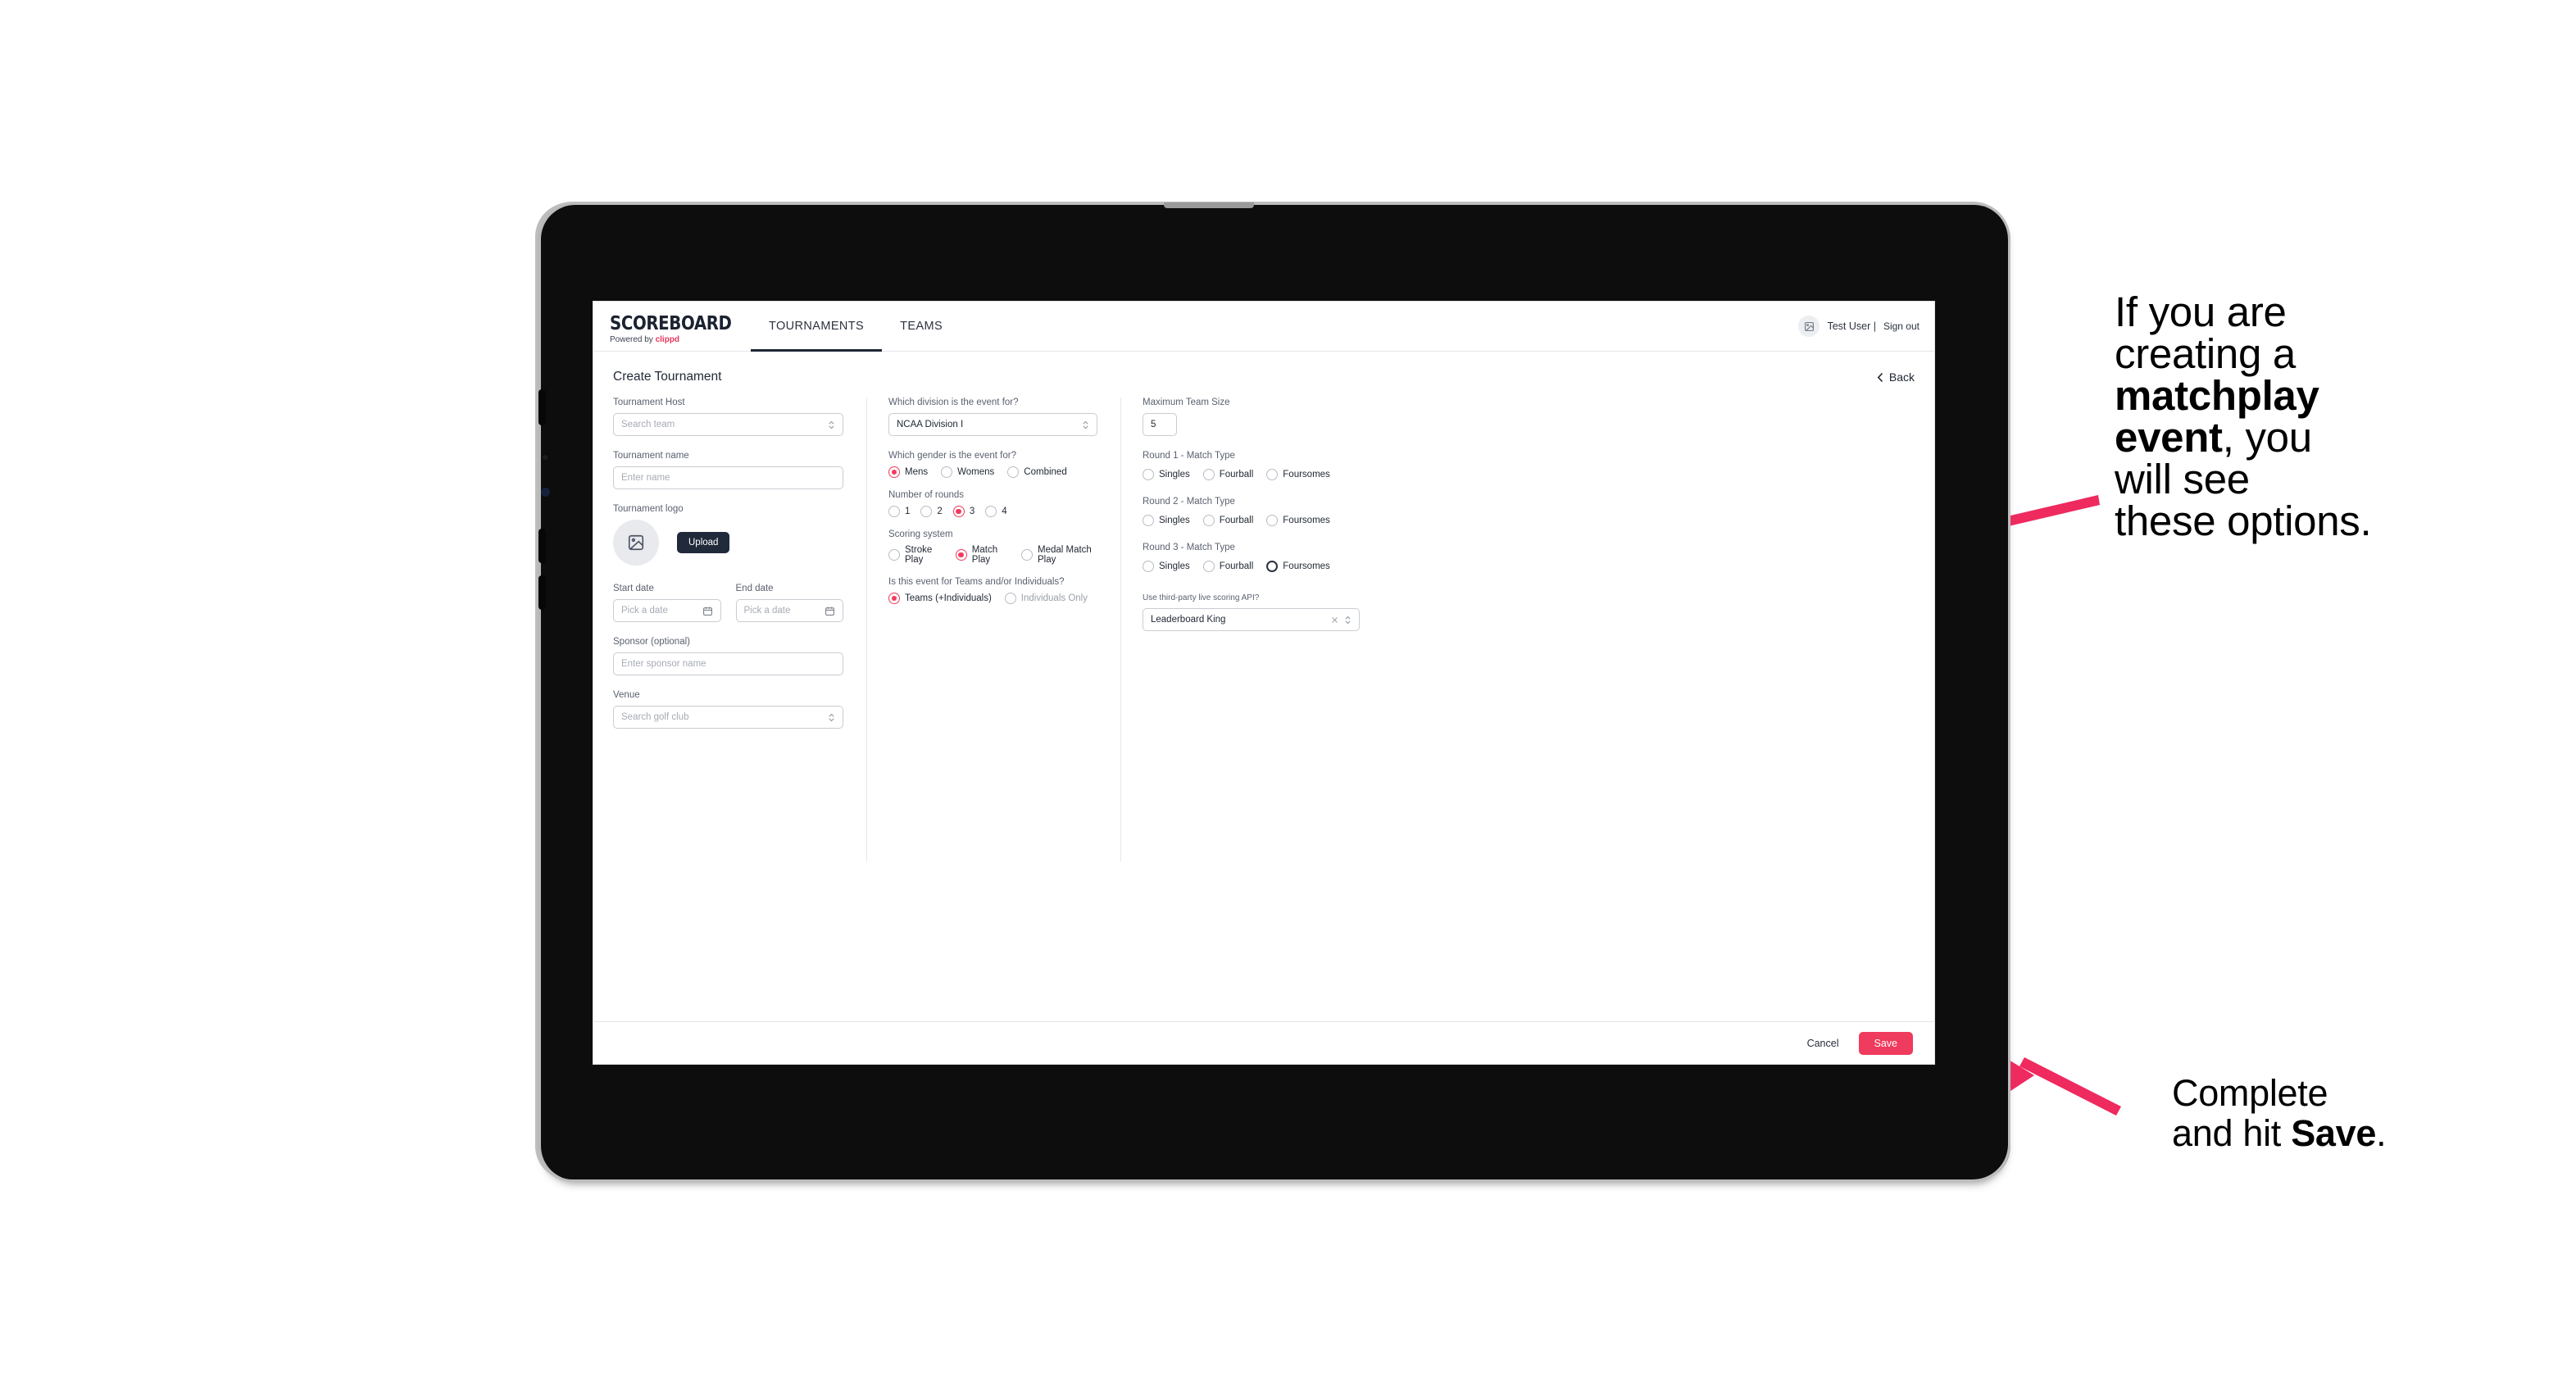 This screenshot has height=1386, width=2576. What do you see at coordinates (1334, 620) in the screenshot?
I see `close-icon` at bounding box center [1334, 620].